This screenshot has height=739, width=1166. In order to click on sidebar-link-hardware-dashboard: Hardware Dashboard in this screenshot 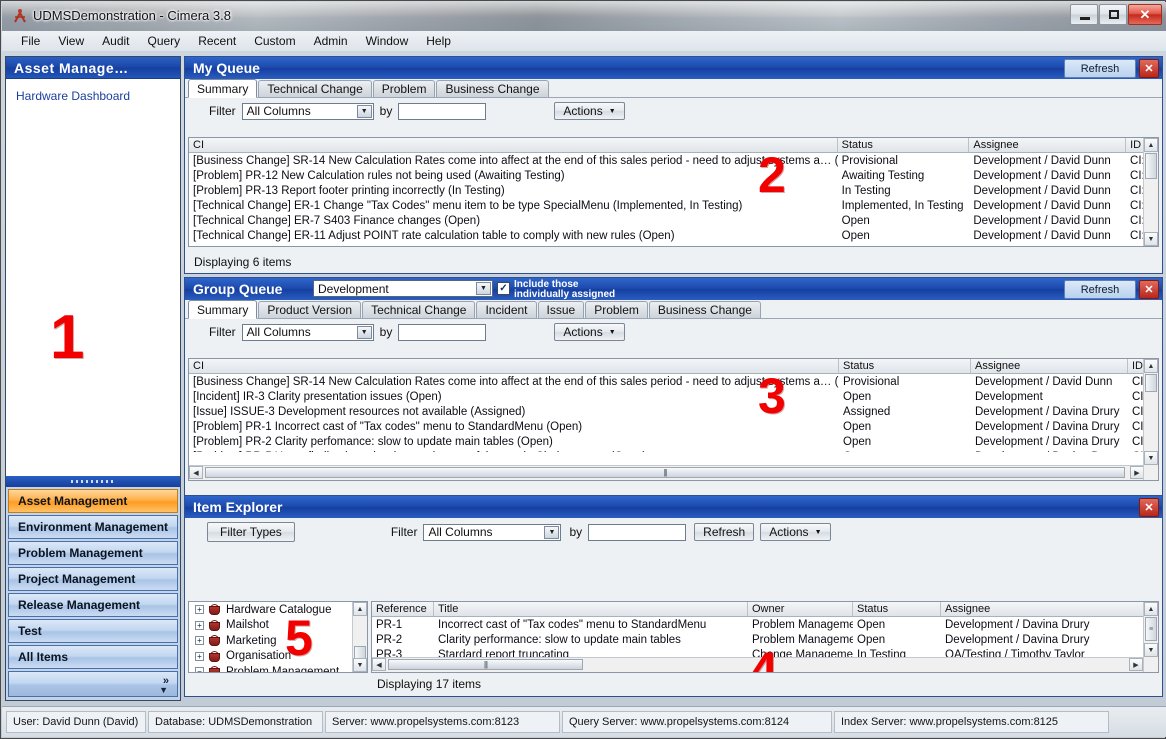, I will do `click(73, 96)`.